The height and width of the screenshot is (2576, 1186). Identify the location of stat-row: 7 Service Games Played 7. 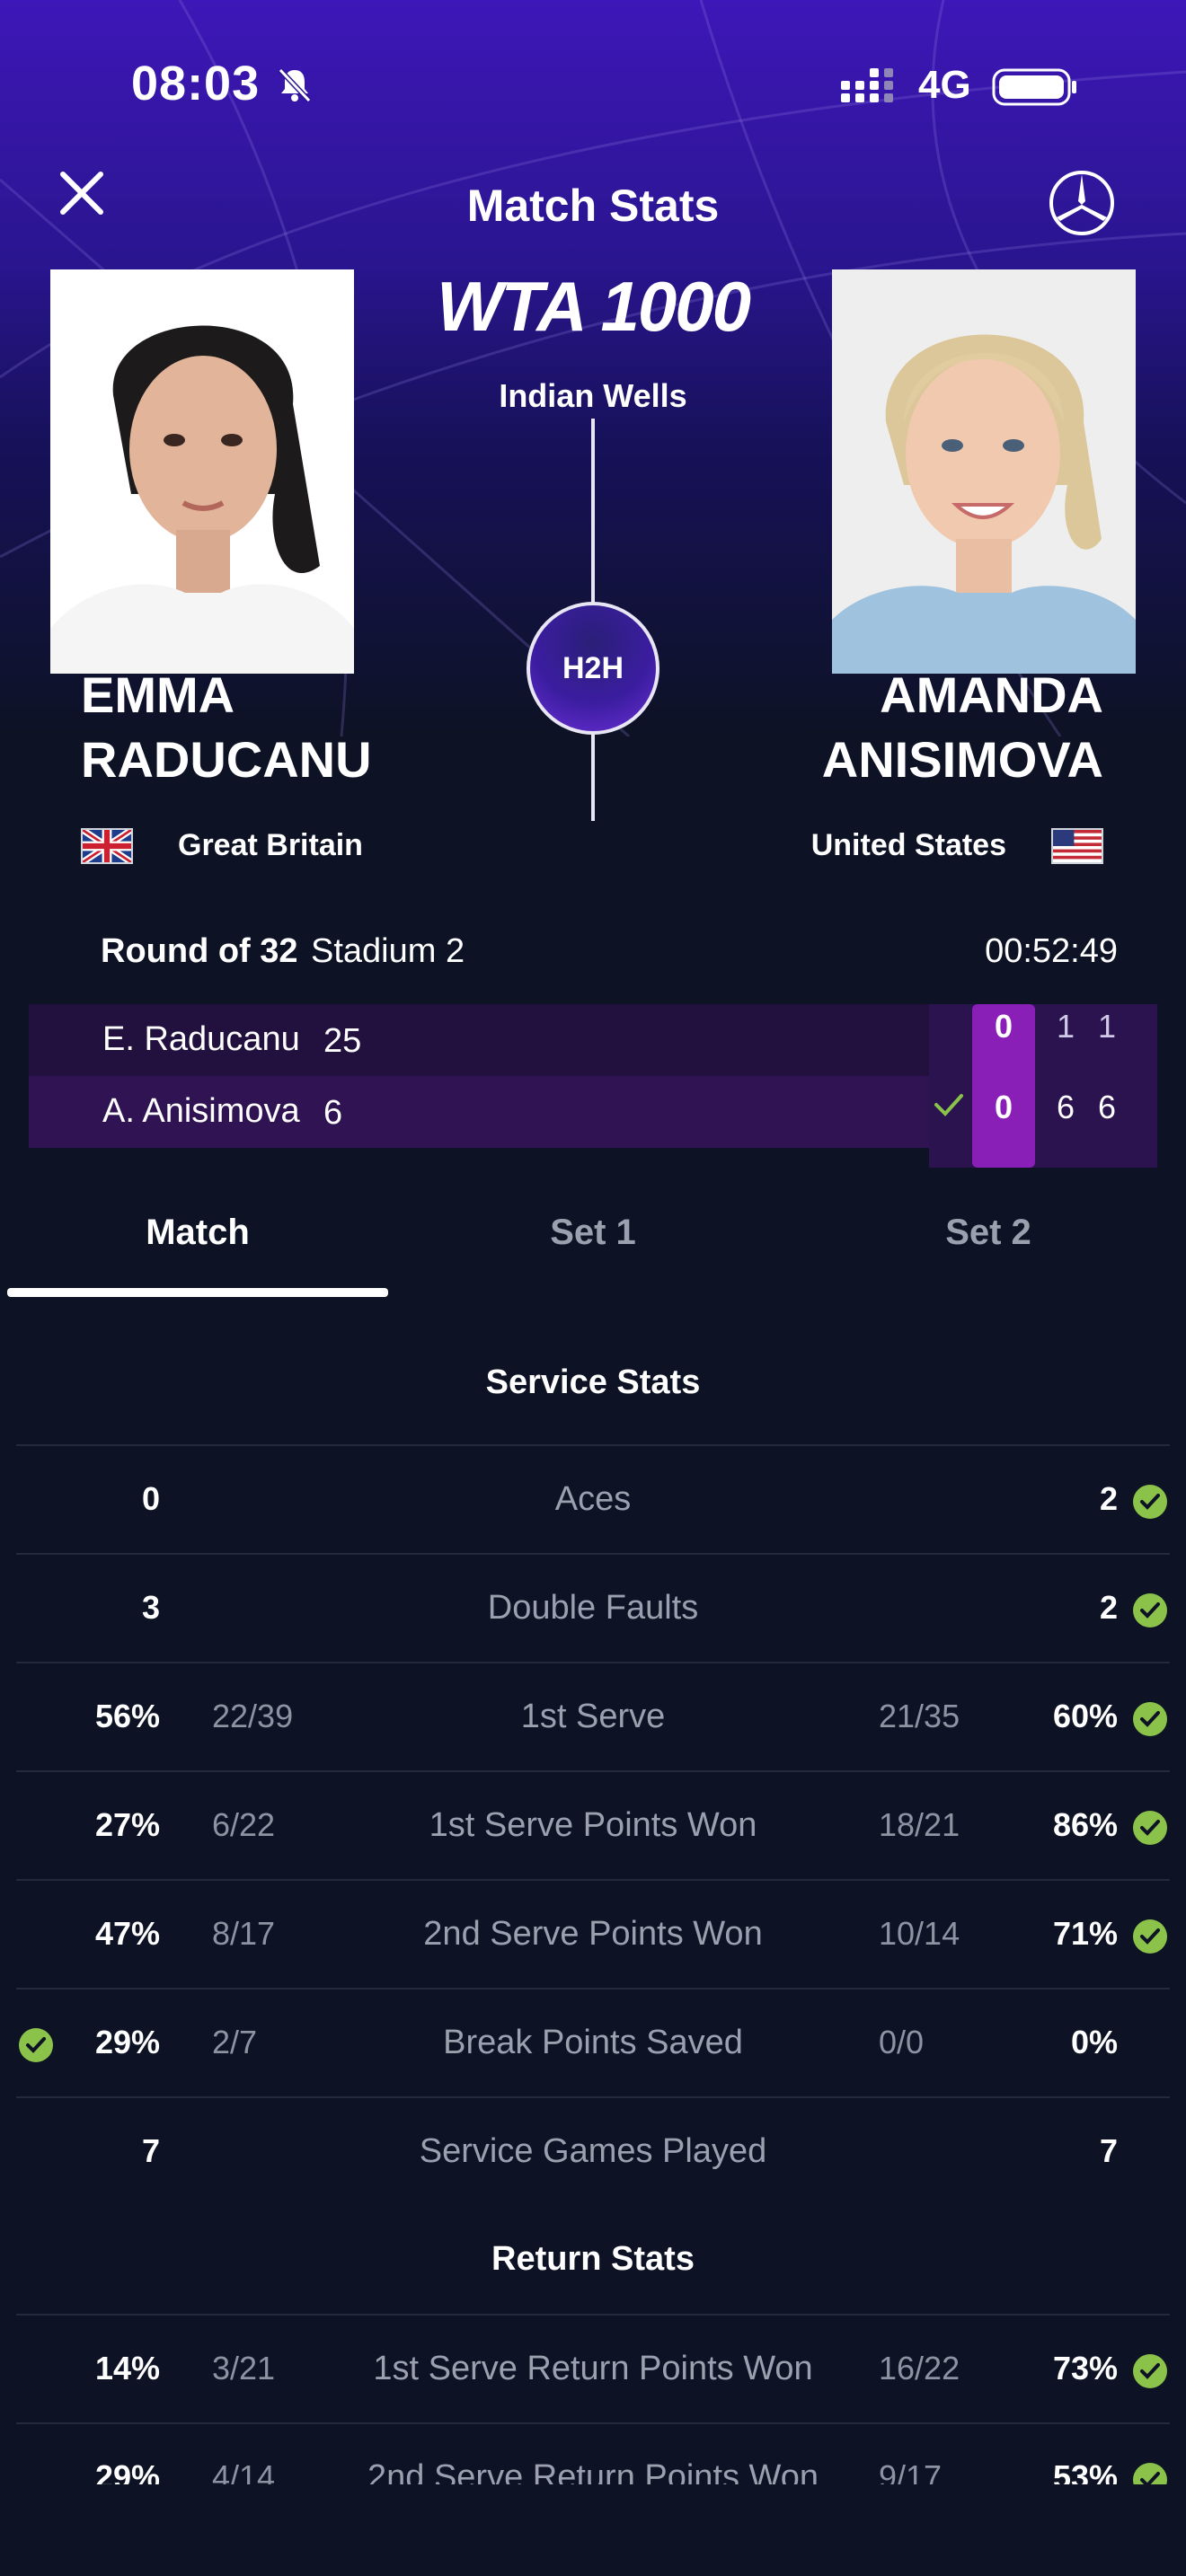
(593, 2152).